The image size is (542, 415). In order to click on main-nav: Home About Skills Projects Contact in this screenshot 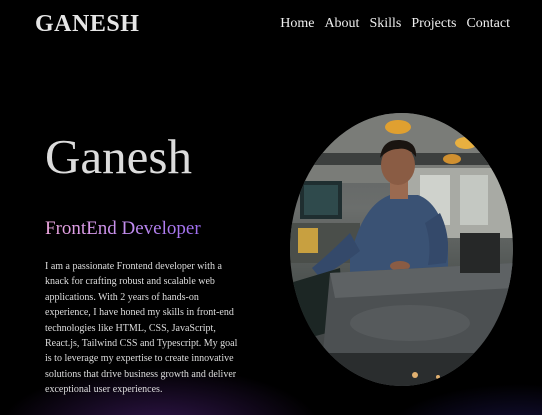, I will do `click(395, 24)`.